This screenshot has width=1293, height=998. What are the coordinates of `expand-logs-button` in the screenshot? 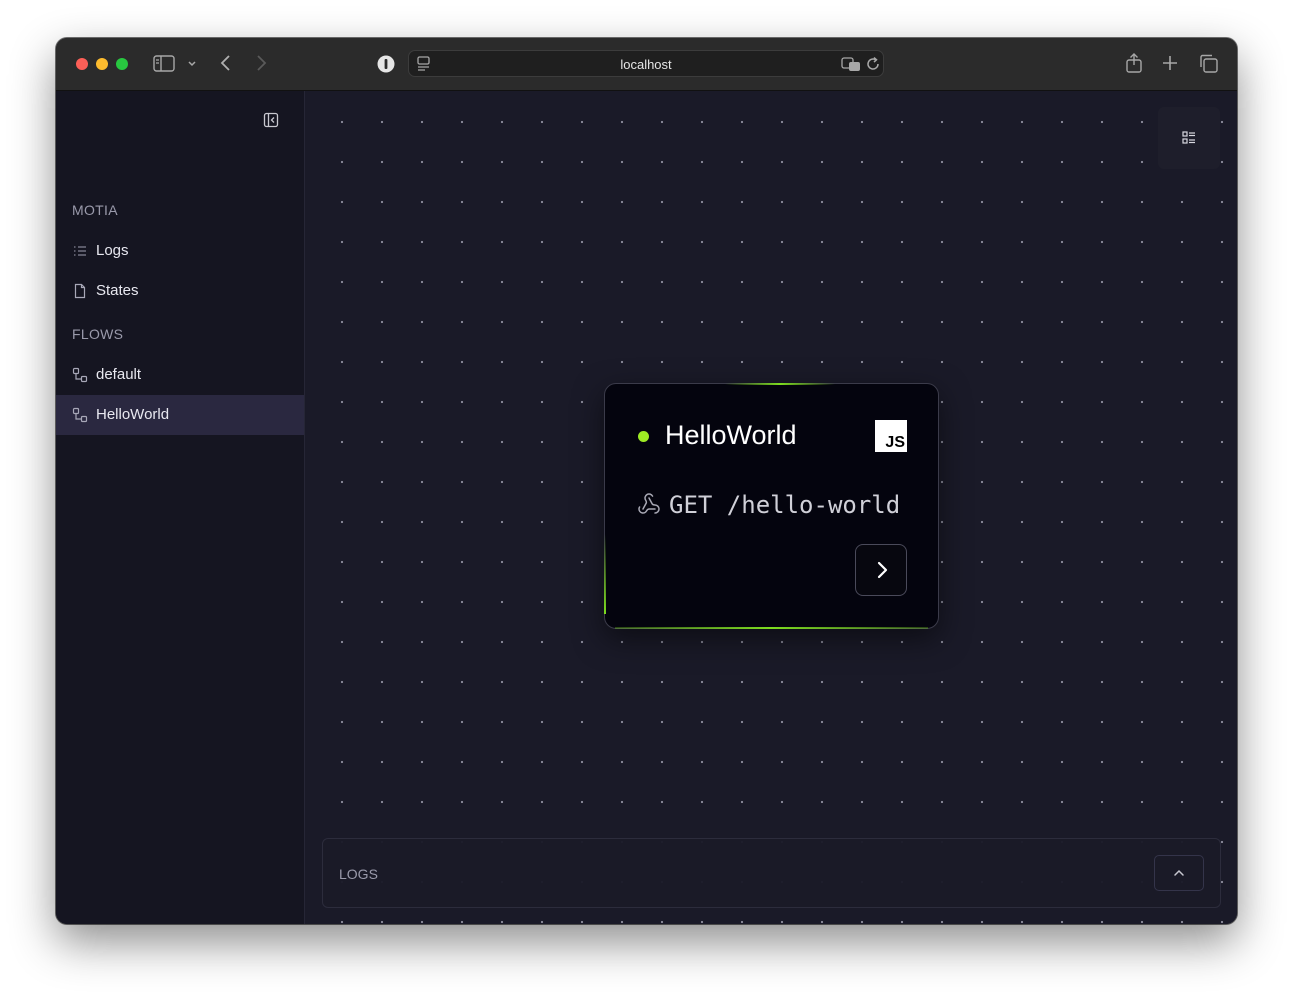 It's located at (1179, 873).